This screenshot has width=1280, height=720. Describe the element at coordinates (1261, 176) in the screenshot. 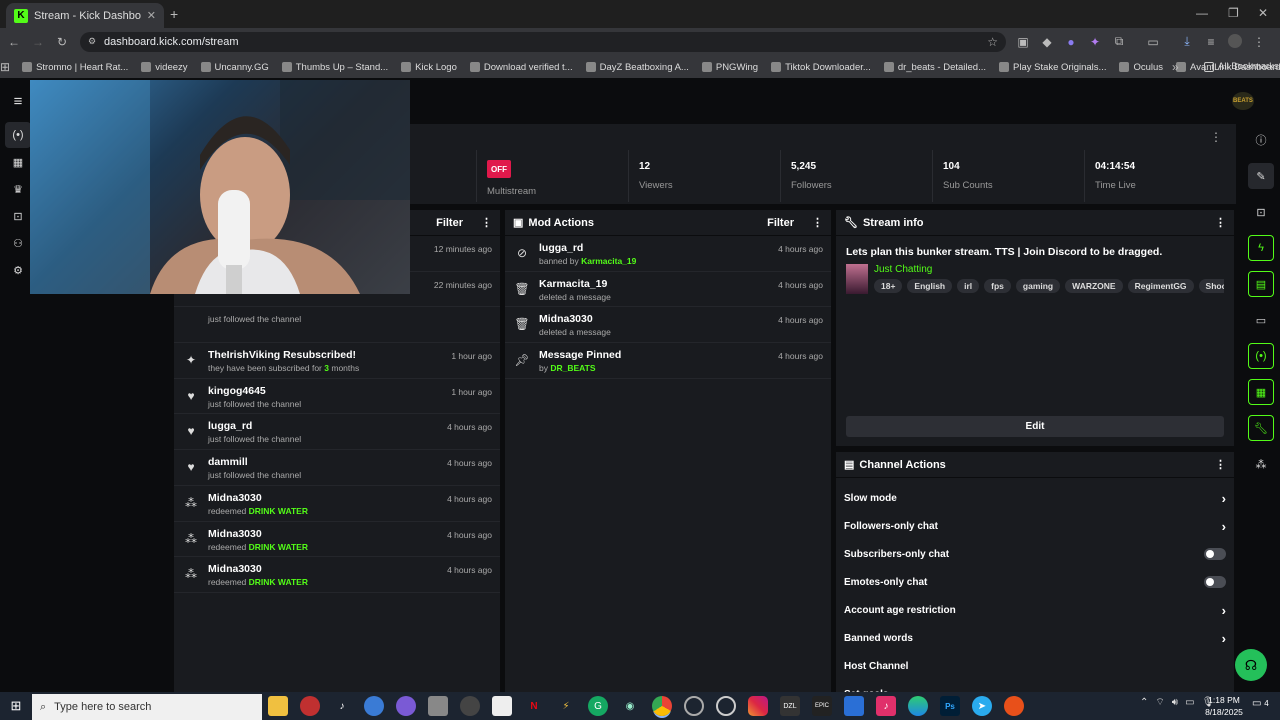

I see `edit-pencil-icon: ✎` at that location.